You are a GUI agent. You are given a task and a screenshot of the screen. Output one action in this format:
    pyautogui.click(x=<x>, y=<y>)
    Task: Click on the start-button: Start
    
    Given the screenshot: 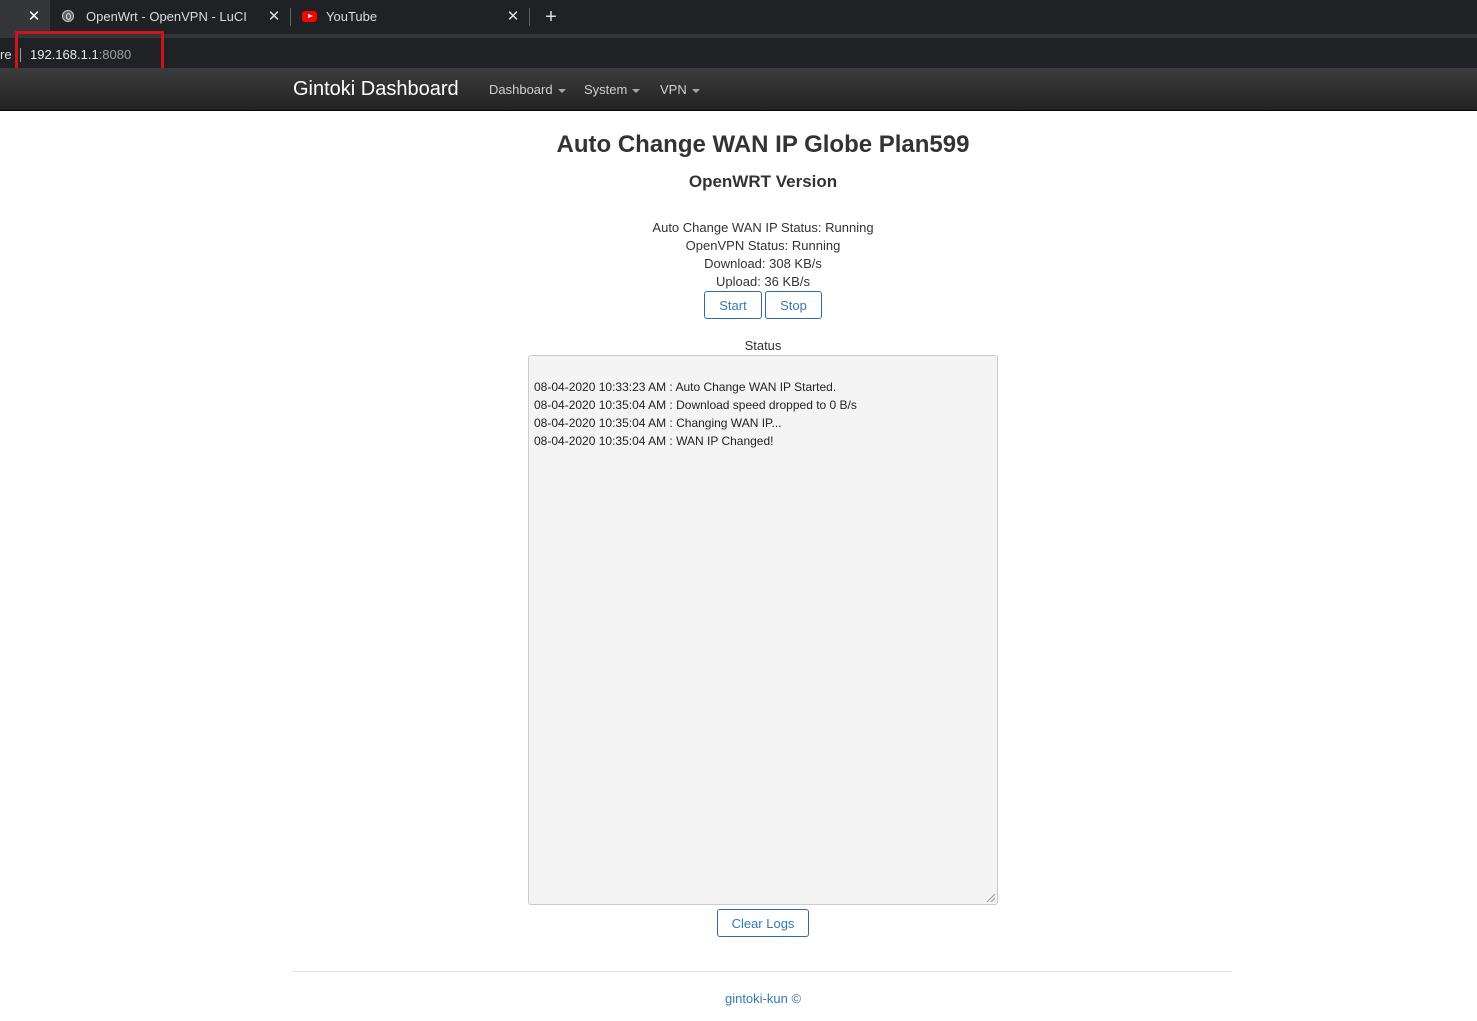 What is the action you would take?
    pyautogui.click(x=733, y=305)
    